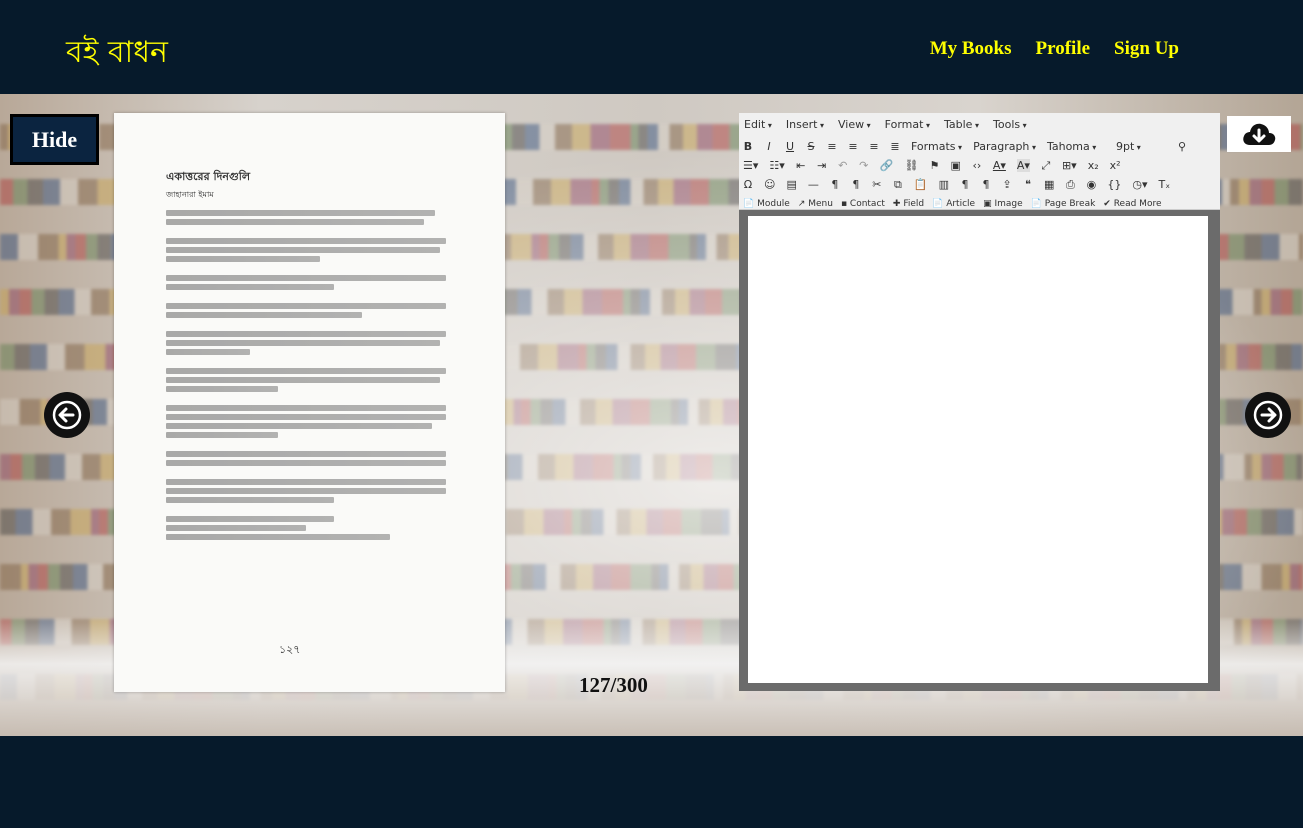 The image size is (1303, 828). Describe the element at coordinates (887, 165) in the screenshot. I see `link-icon: 🔗` at that location.